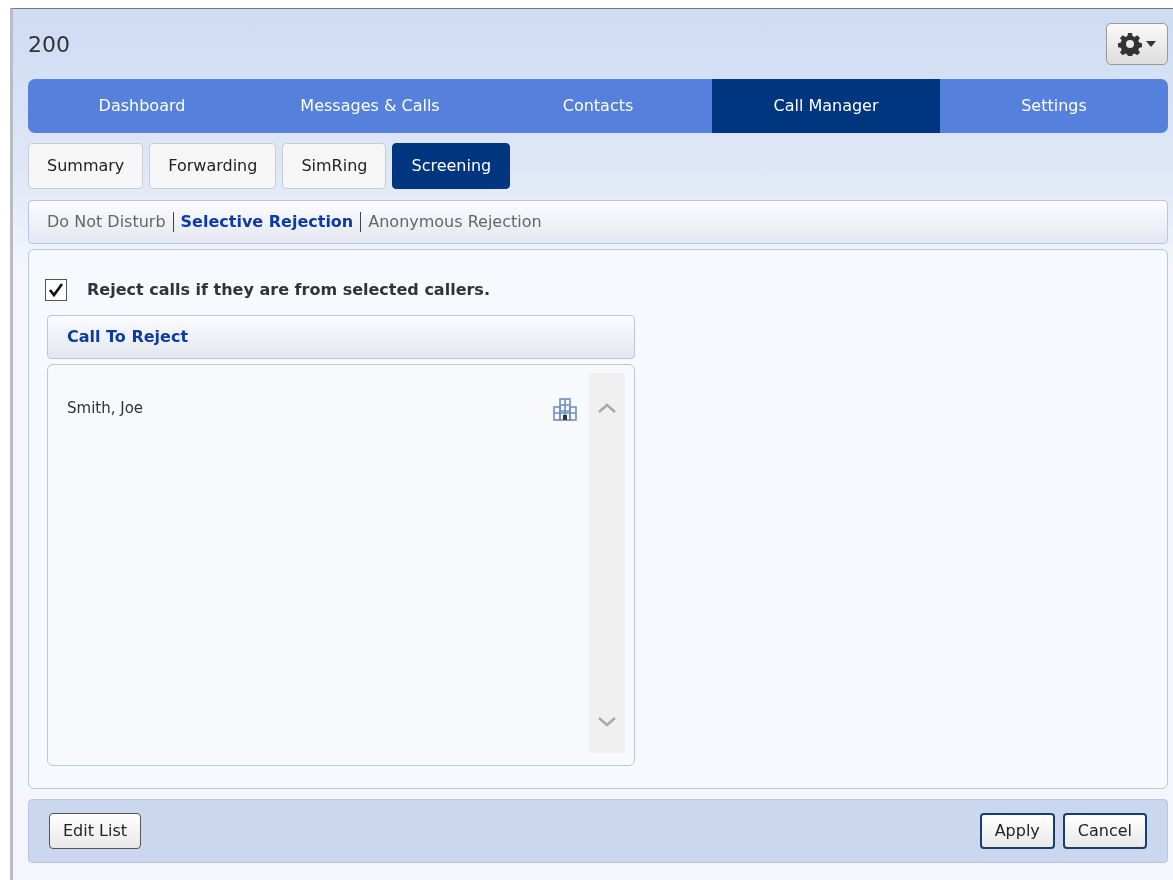 Image resolution: width=1173 pixels, height=880 pixels. Describe the element at coordinates (267, 222) in the screenshot. I see `section-link: Selective Rejection` at that location.